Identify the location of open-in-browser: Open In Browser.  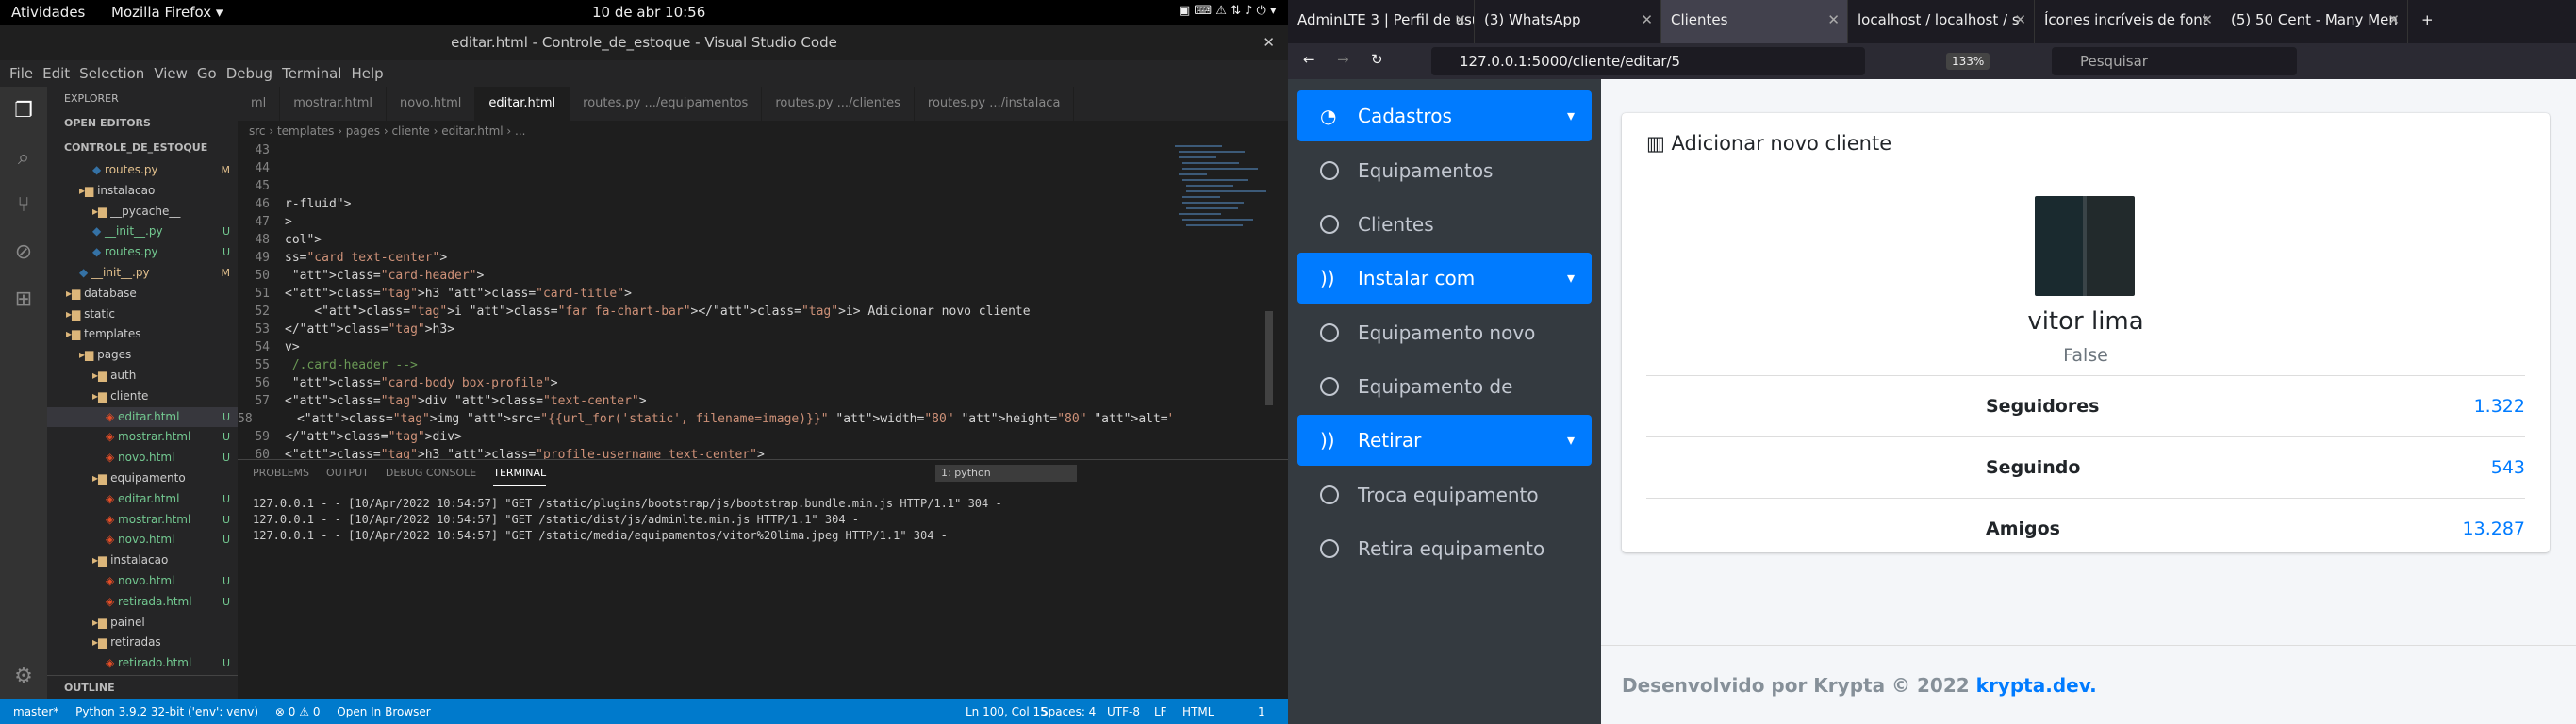
(383, 711).